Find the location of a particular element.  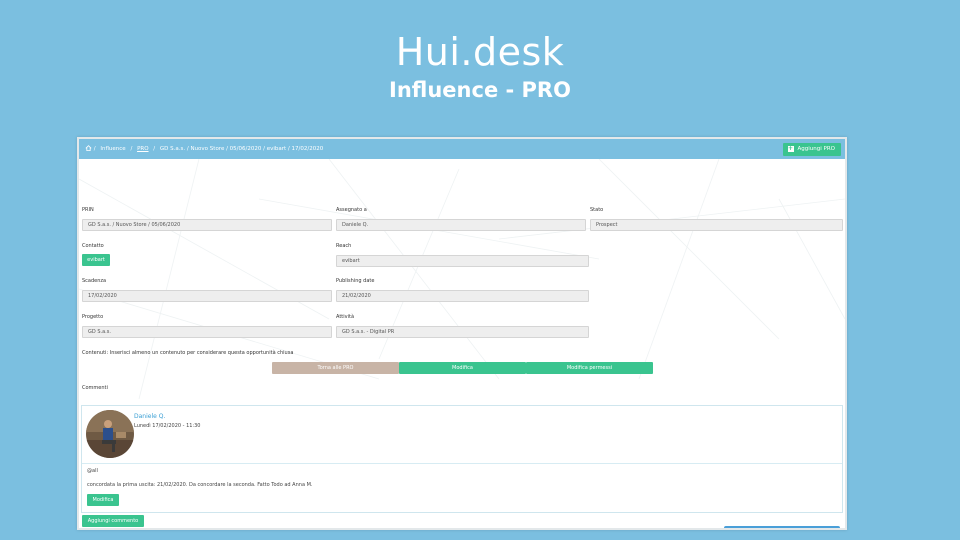

add-pro-label: Aggiungi PRO is located at coordinates (816, 149).